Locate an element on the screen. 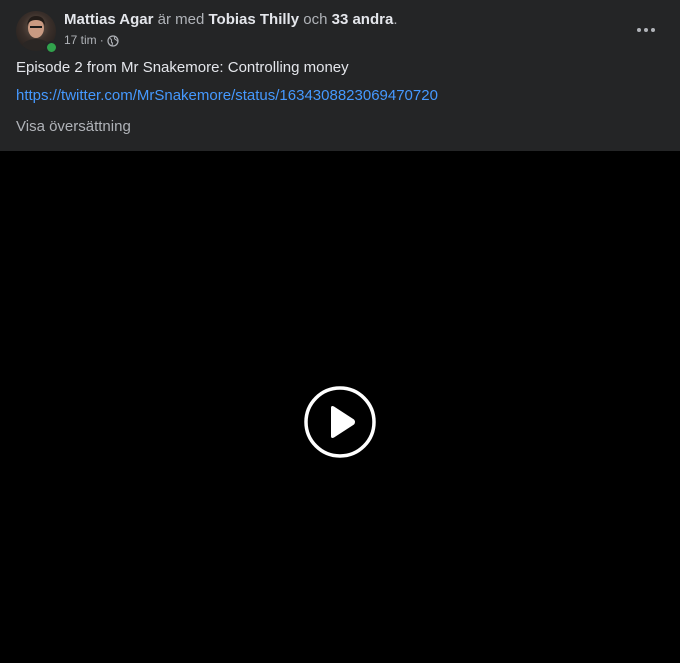  globe-icon is located at coordinates (113, 41).